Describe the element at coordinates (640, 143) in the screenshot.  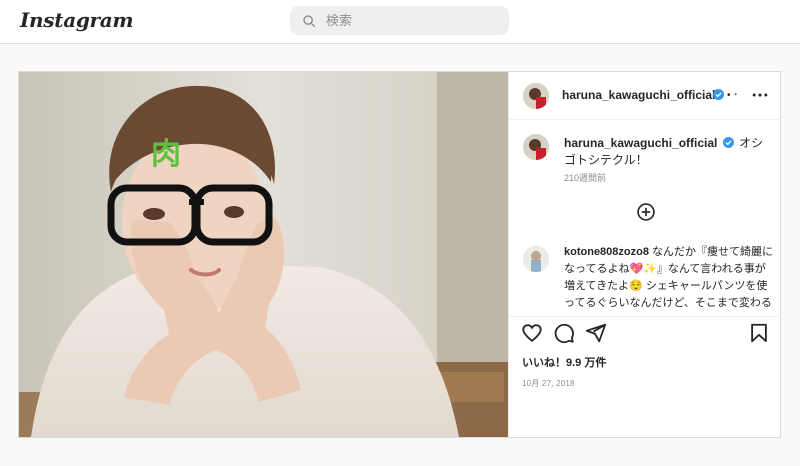
I see `caption-username: haruna_kawaguchi_official` at that location.